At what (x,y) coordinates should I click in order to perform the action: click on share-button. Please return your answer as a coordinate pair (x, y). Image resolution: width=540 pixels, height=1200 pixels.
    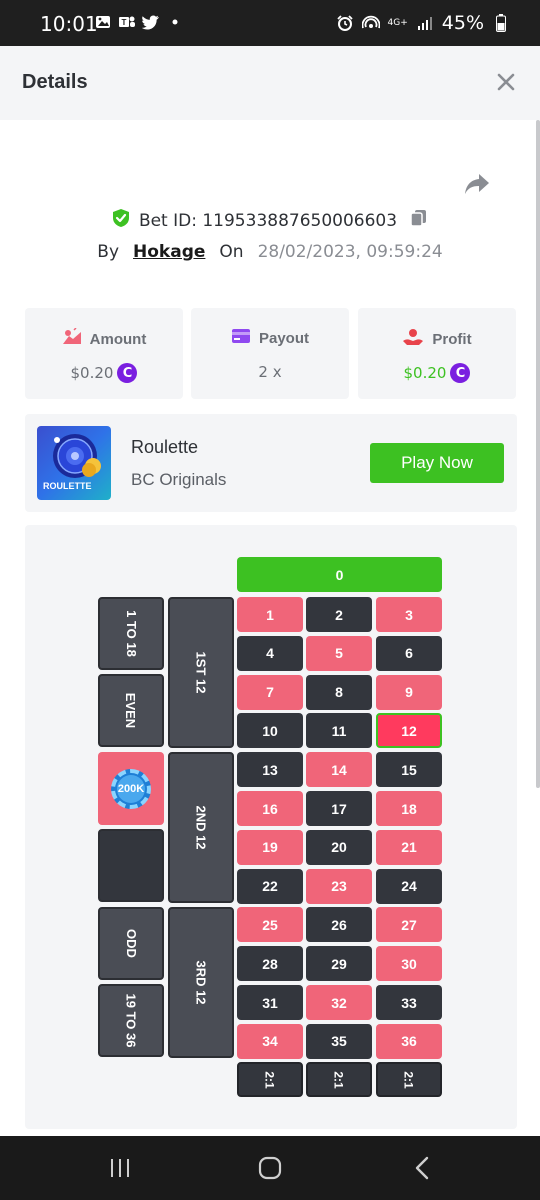
    Looking at the image, I should click on (477, 184).